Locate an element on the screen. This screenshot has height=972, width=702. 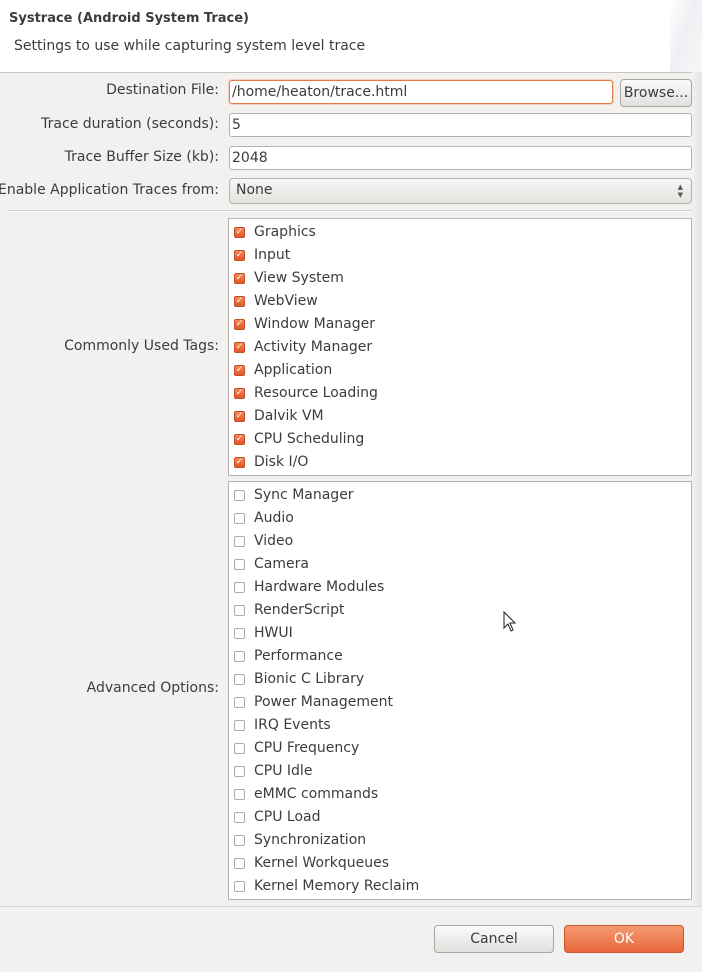
tag-item-label: CPU Load is located at coordinates (287, 817).